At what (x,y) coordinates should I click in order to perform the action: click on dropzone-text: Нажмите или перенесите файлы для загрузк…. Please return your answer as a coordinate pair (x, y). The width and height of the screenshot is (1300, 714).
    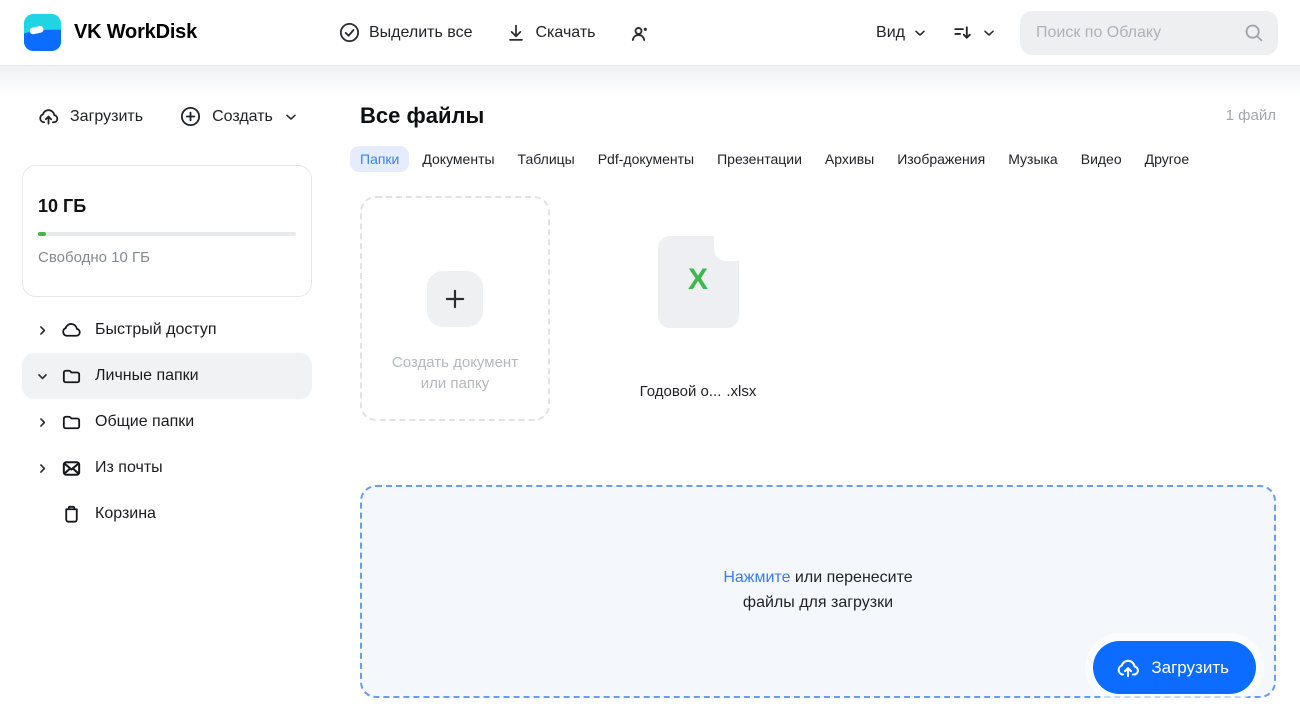
    Looking at the image, I should click on (818, 589).